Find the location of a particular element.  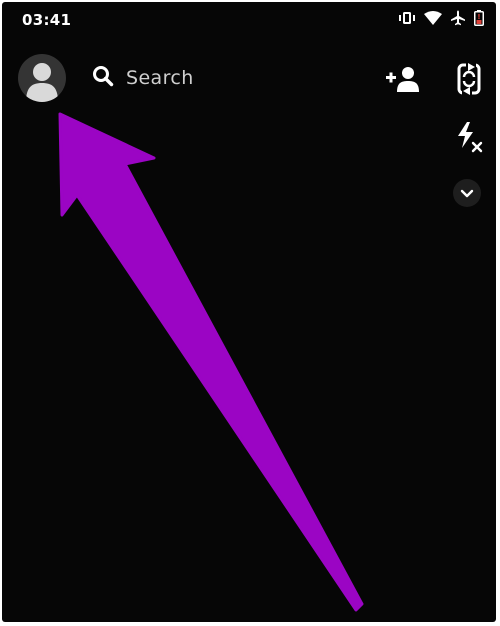

vibrate-icon is located at coordinates (407, 18).